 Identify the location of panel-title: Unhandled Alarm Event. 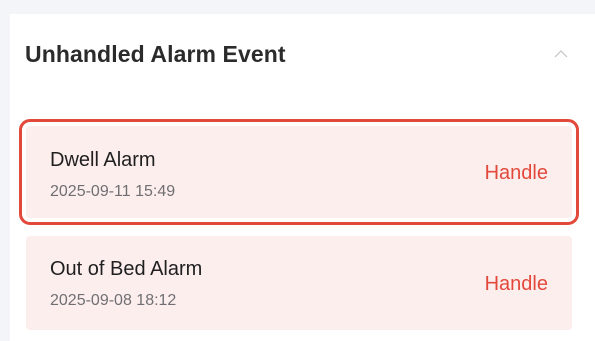
(155, 54).